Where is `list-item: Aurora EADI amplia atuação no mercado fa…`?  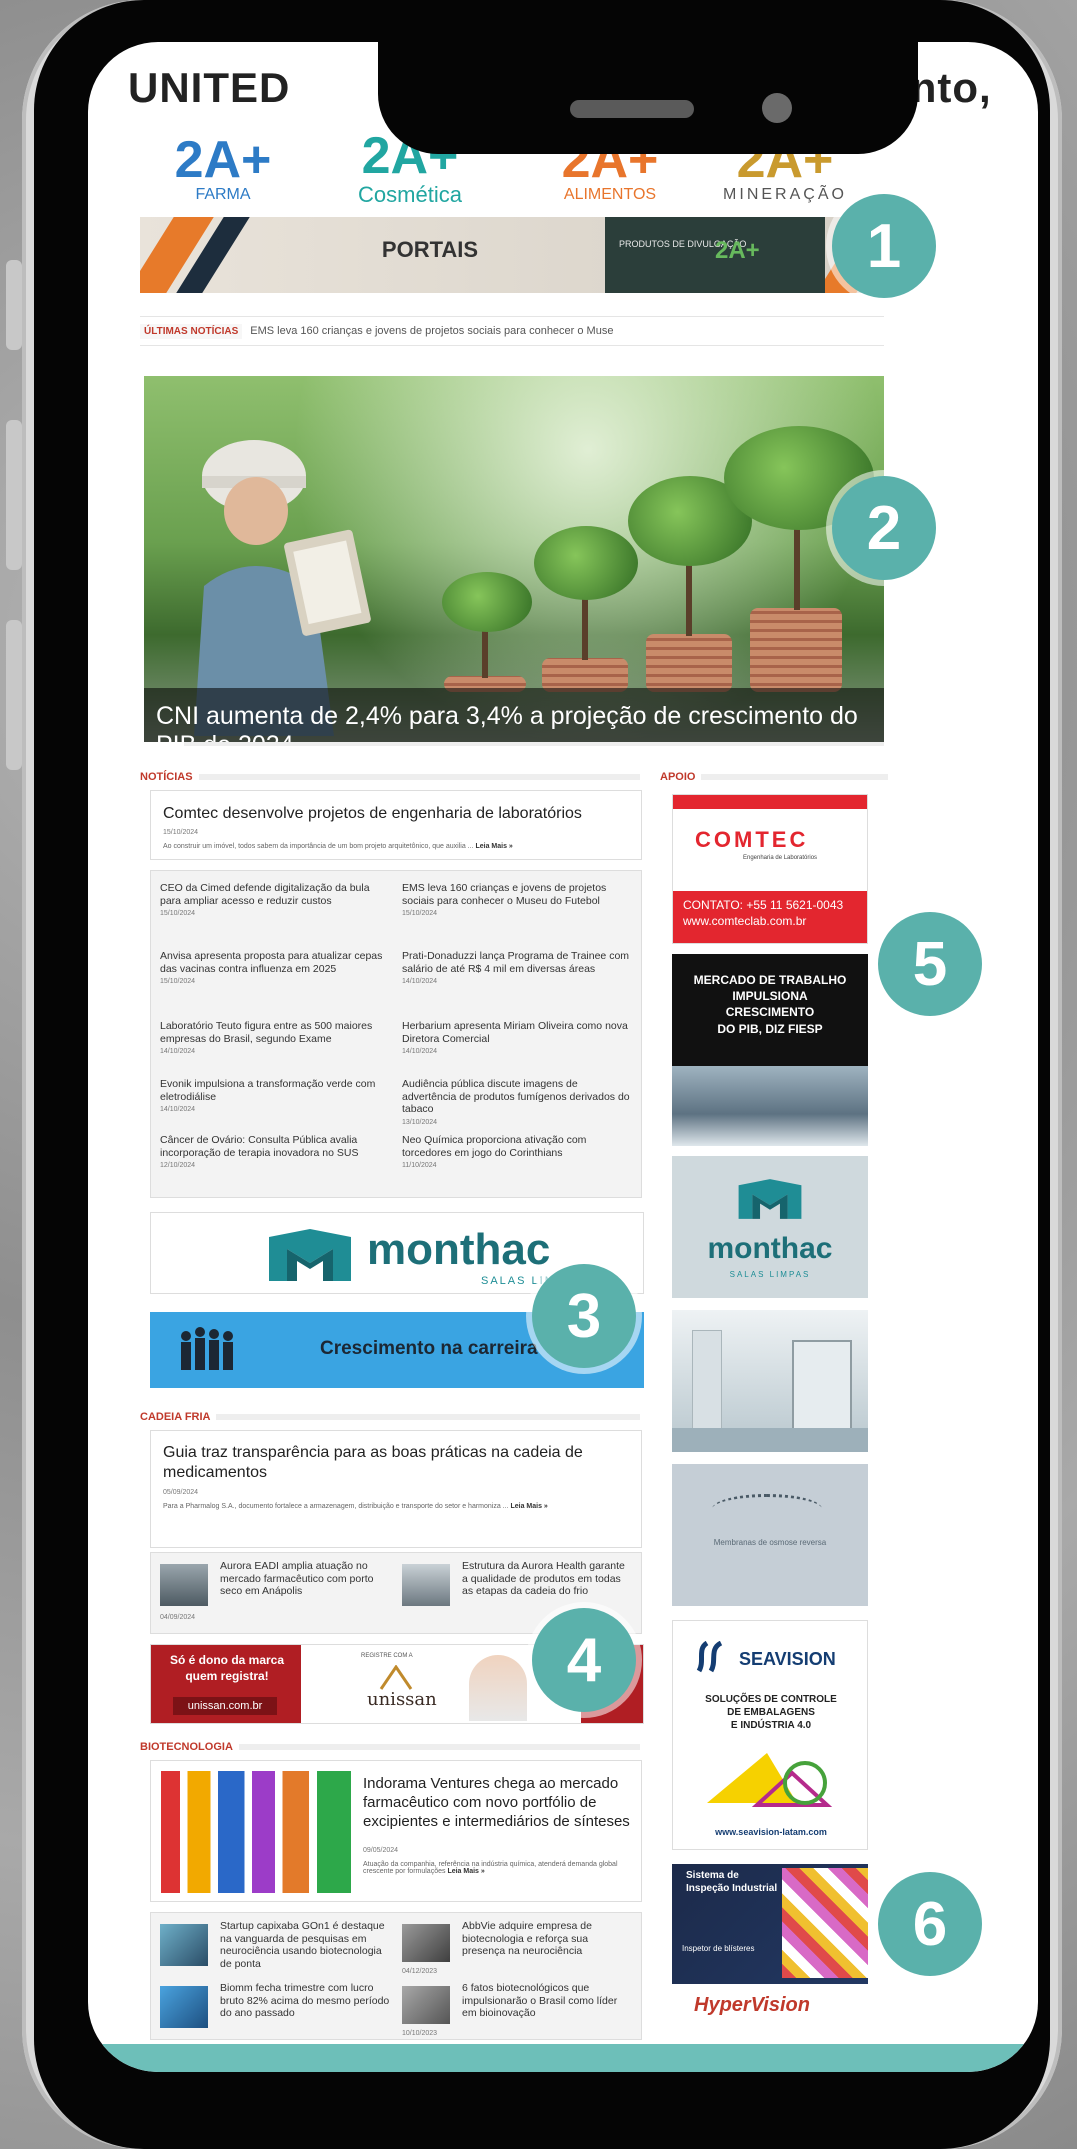
list-item: Aurora EADI amplia atuação no mercado fa… is located at coordinates (305, 1579).